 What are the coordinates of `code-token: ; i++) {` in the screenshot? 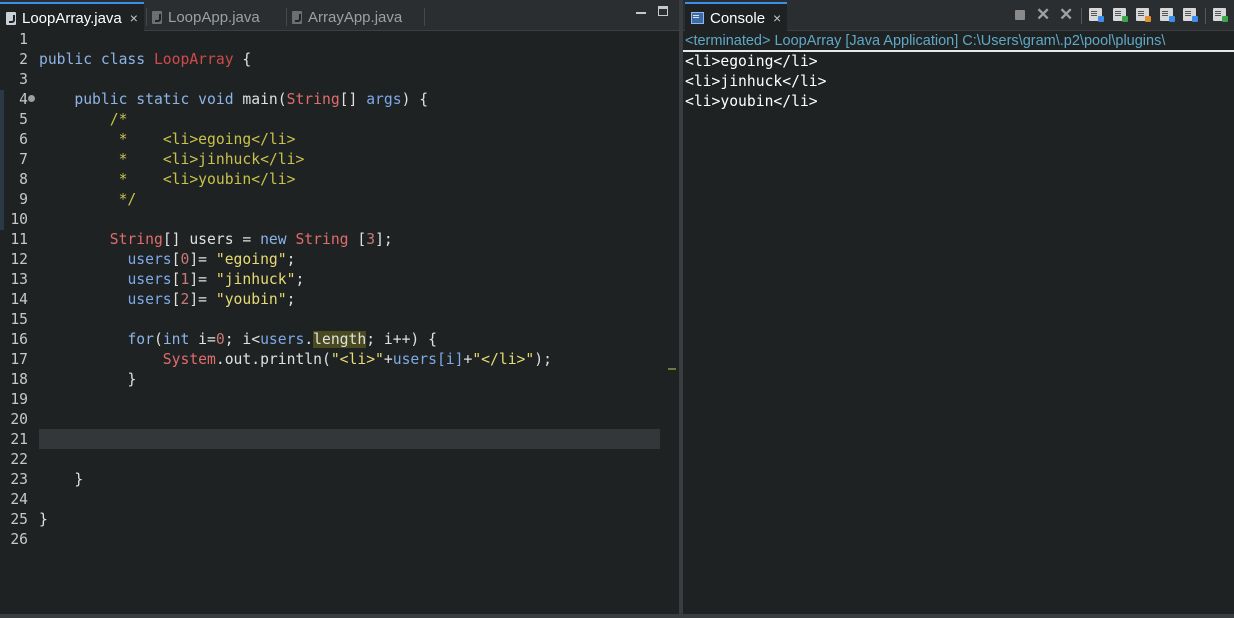 It's located at (401, 339).